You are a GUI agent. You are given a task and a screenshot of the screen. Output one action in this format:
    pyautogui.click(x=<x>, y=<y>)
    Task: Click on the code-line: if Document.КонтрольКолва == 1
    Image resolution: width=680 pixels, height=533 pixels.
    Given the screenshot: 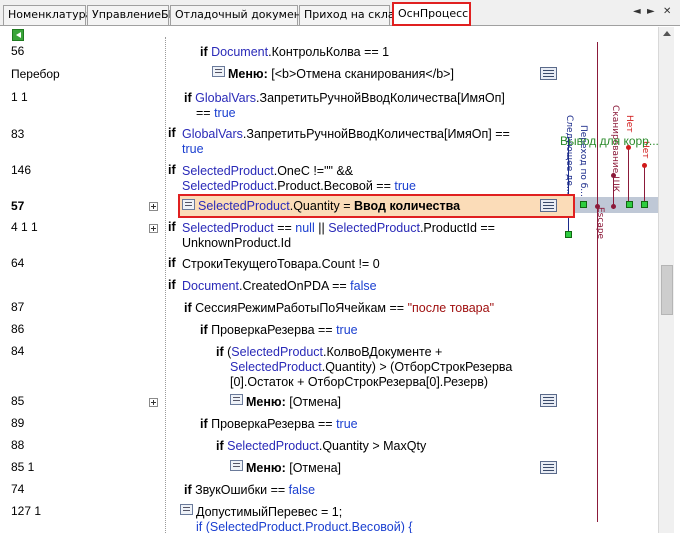 What is the action you would take?
    pyautogui.click(x=294, y=52)
    